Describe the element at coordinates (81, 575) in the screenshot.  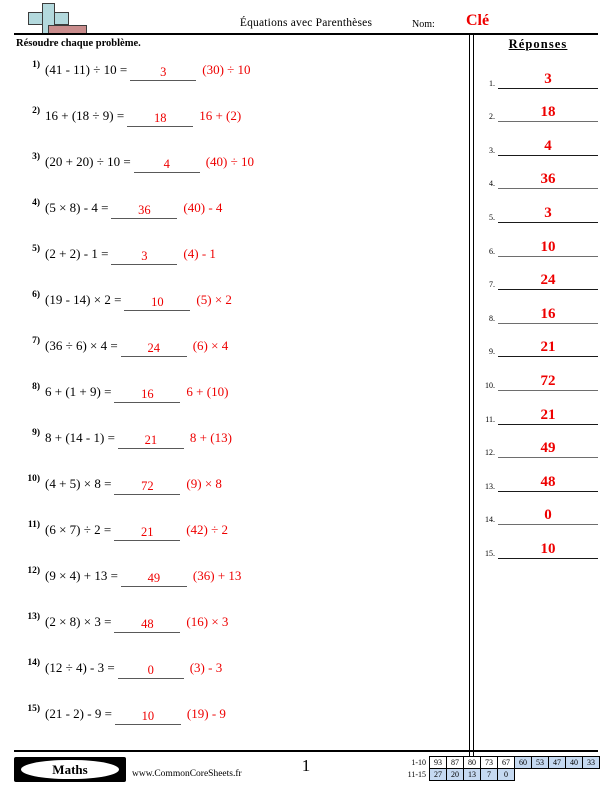
I see `problem-expression: (9 × 4) + 13 =` at that location.